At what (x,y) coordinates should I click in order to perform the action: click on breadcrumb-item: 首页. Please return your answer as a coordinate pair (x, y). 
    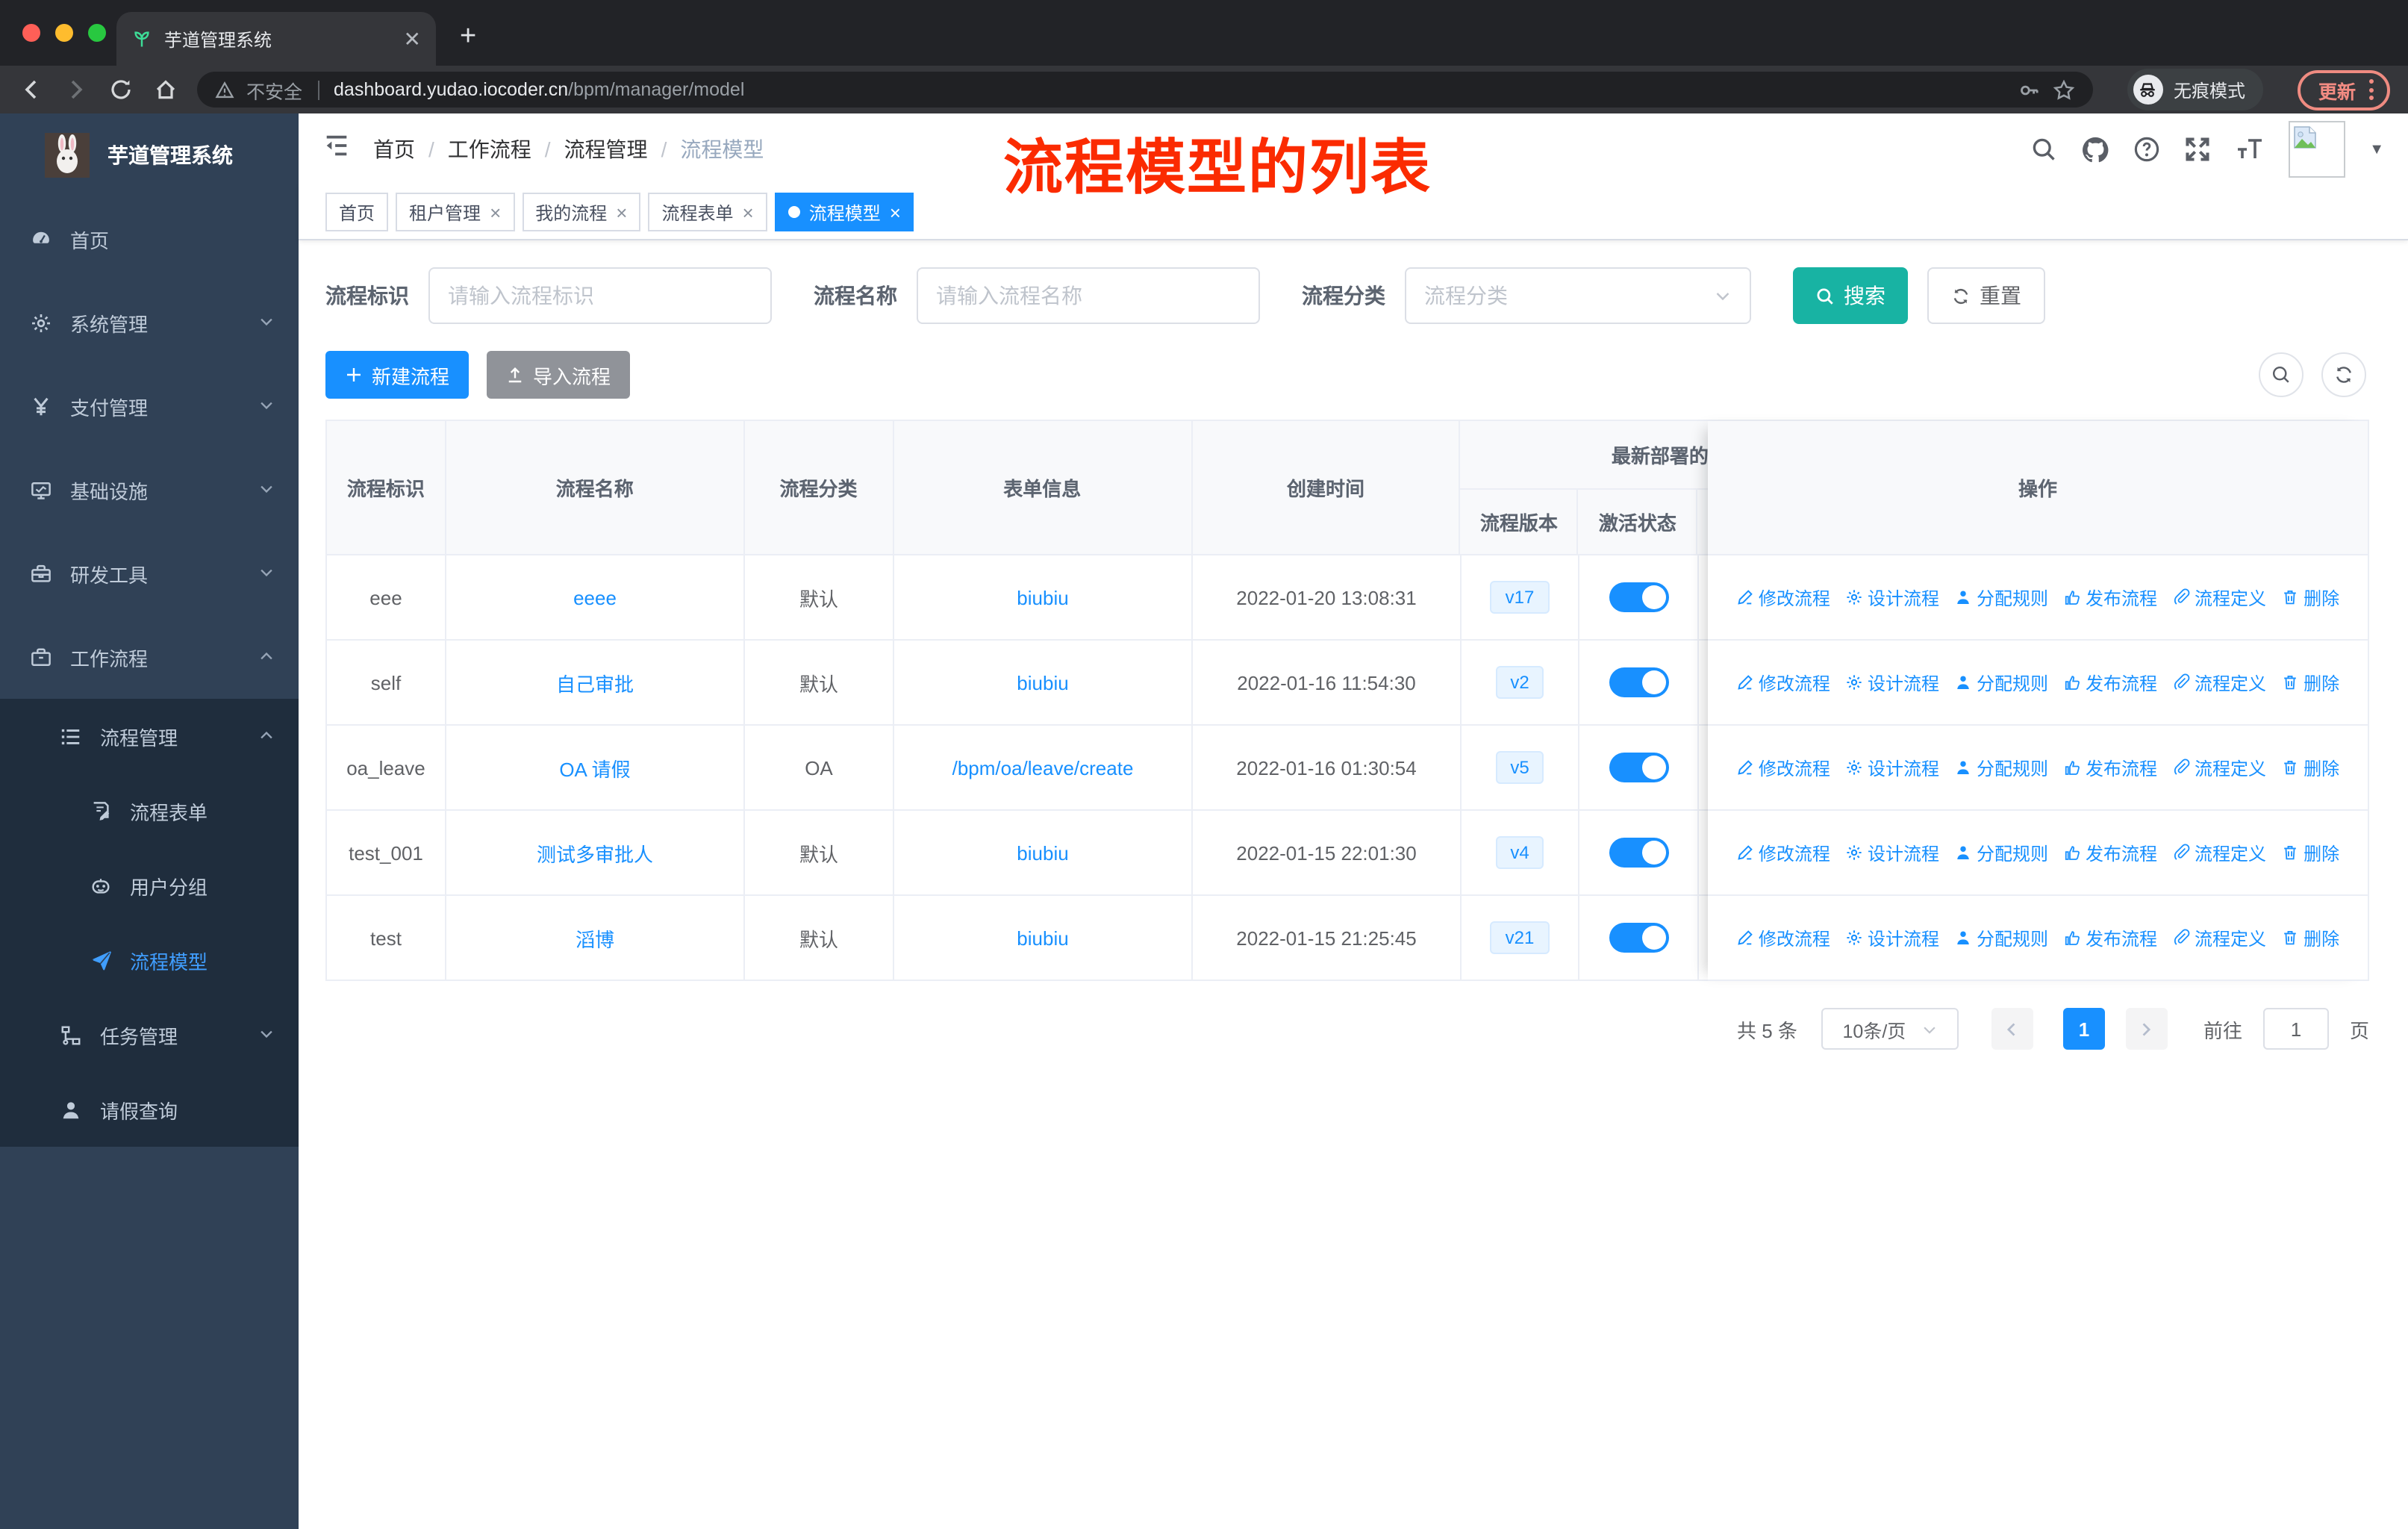
    Looking at the image, I should click on (394, 149).